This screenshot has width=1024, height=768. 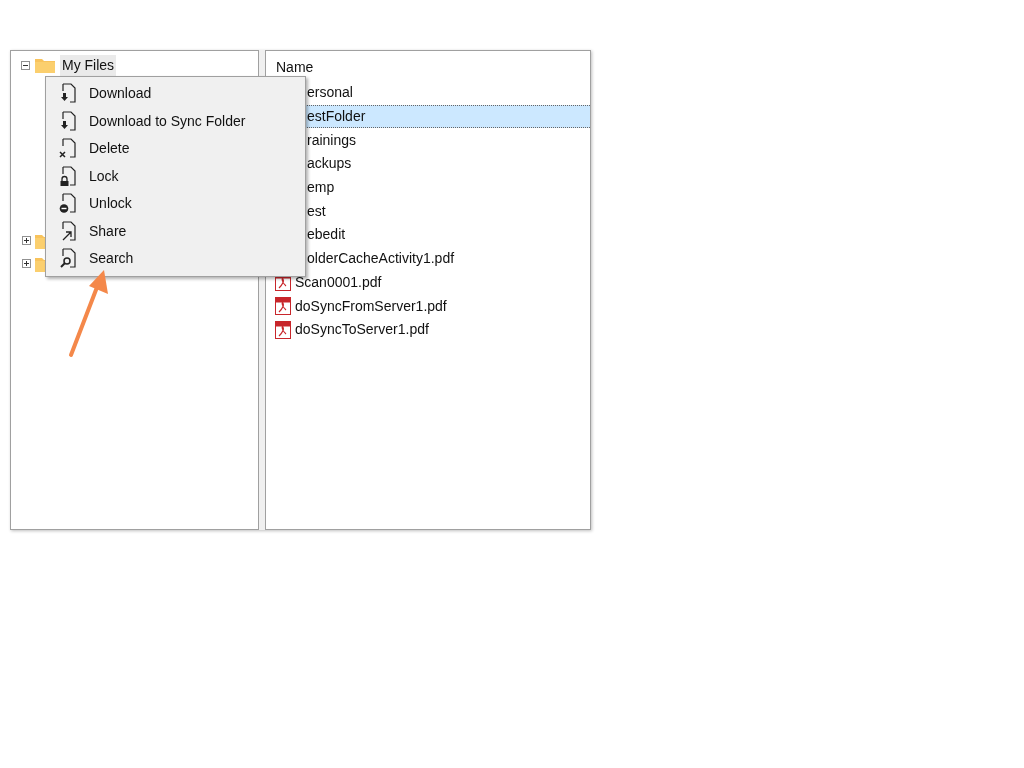 I want to click on menu-item: Unlock, so click(x=175, y=204).